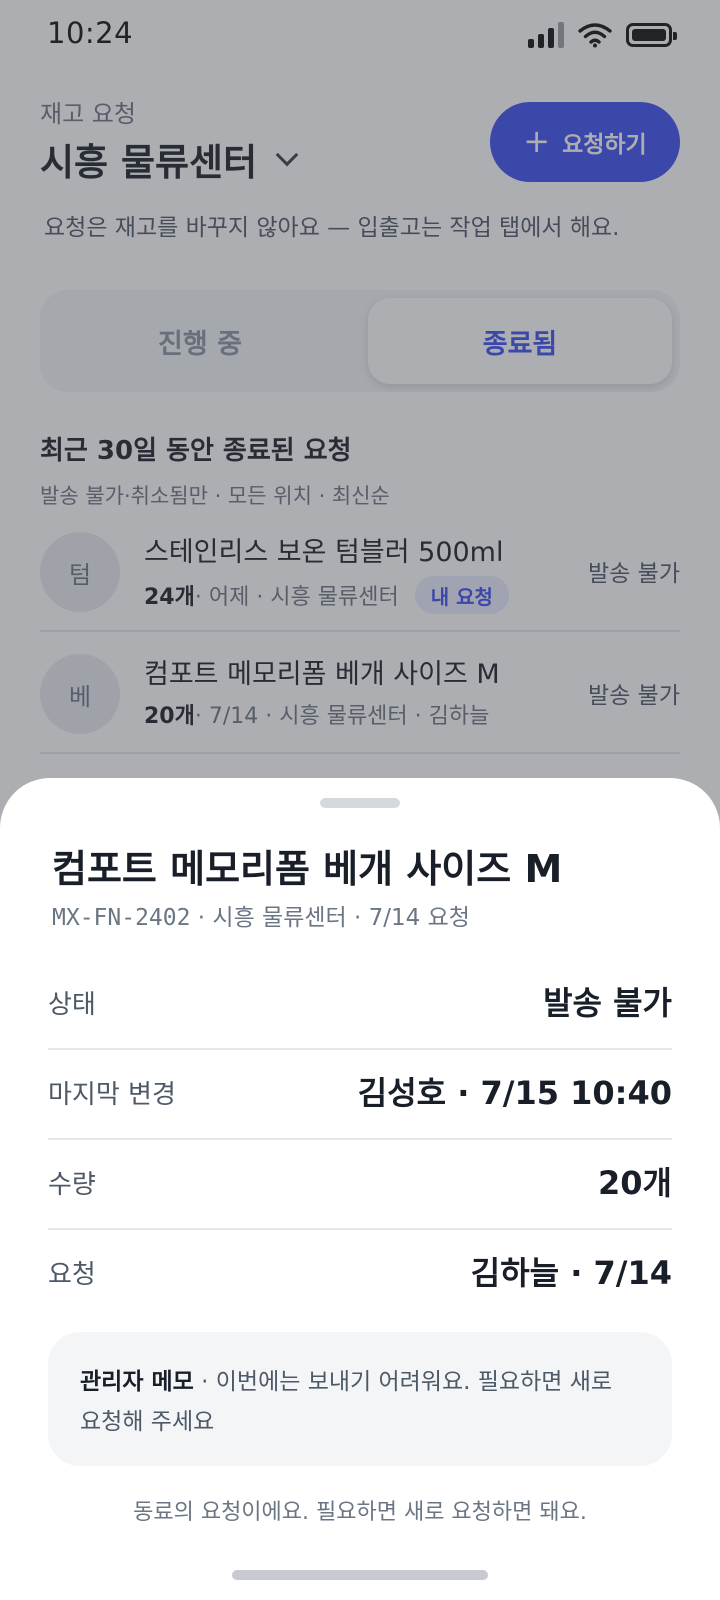 Image resolution: width=720 pixels, height=1600 pixels. I want to click on detail-label: 상태, so click(72, 1005).